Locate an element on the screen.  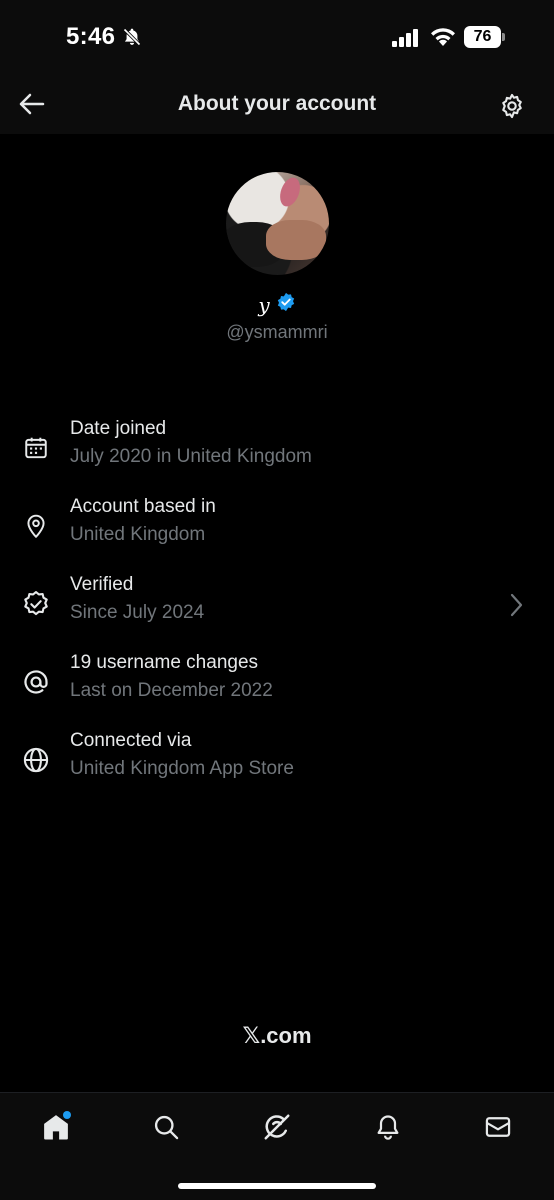
info-account-based-in: Account based in United Kingdom is located at coordinates (277, 528).